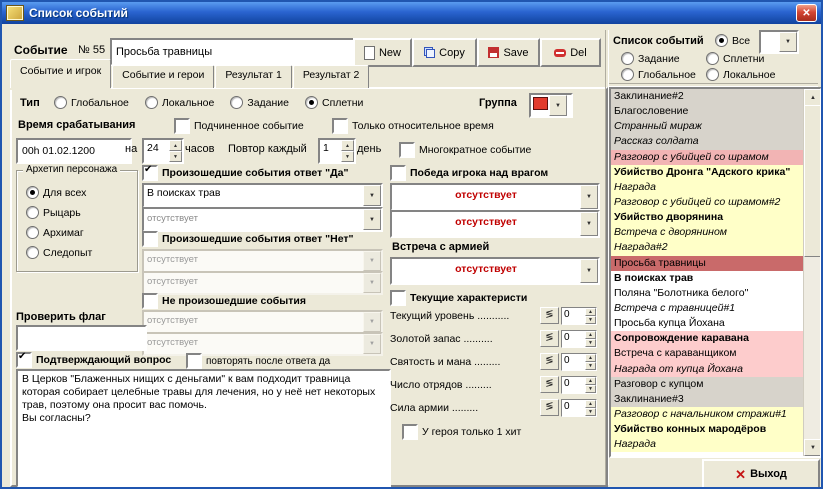  Describe the element at coordinates (508, 52) in the screenshot. I see `save-button: Save` at that location.